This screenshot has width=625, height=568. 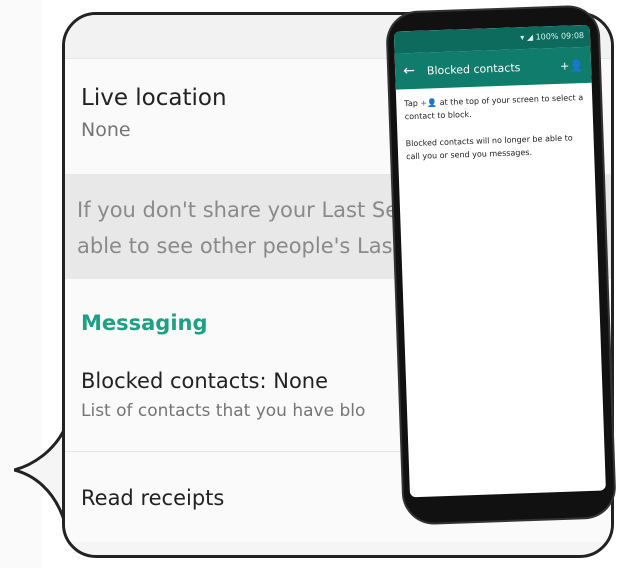 What do you see at coordinates (106, 130) in the screenshot?
I see `live-location-value: None` at bounding box center [106, 130].